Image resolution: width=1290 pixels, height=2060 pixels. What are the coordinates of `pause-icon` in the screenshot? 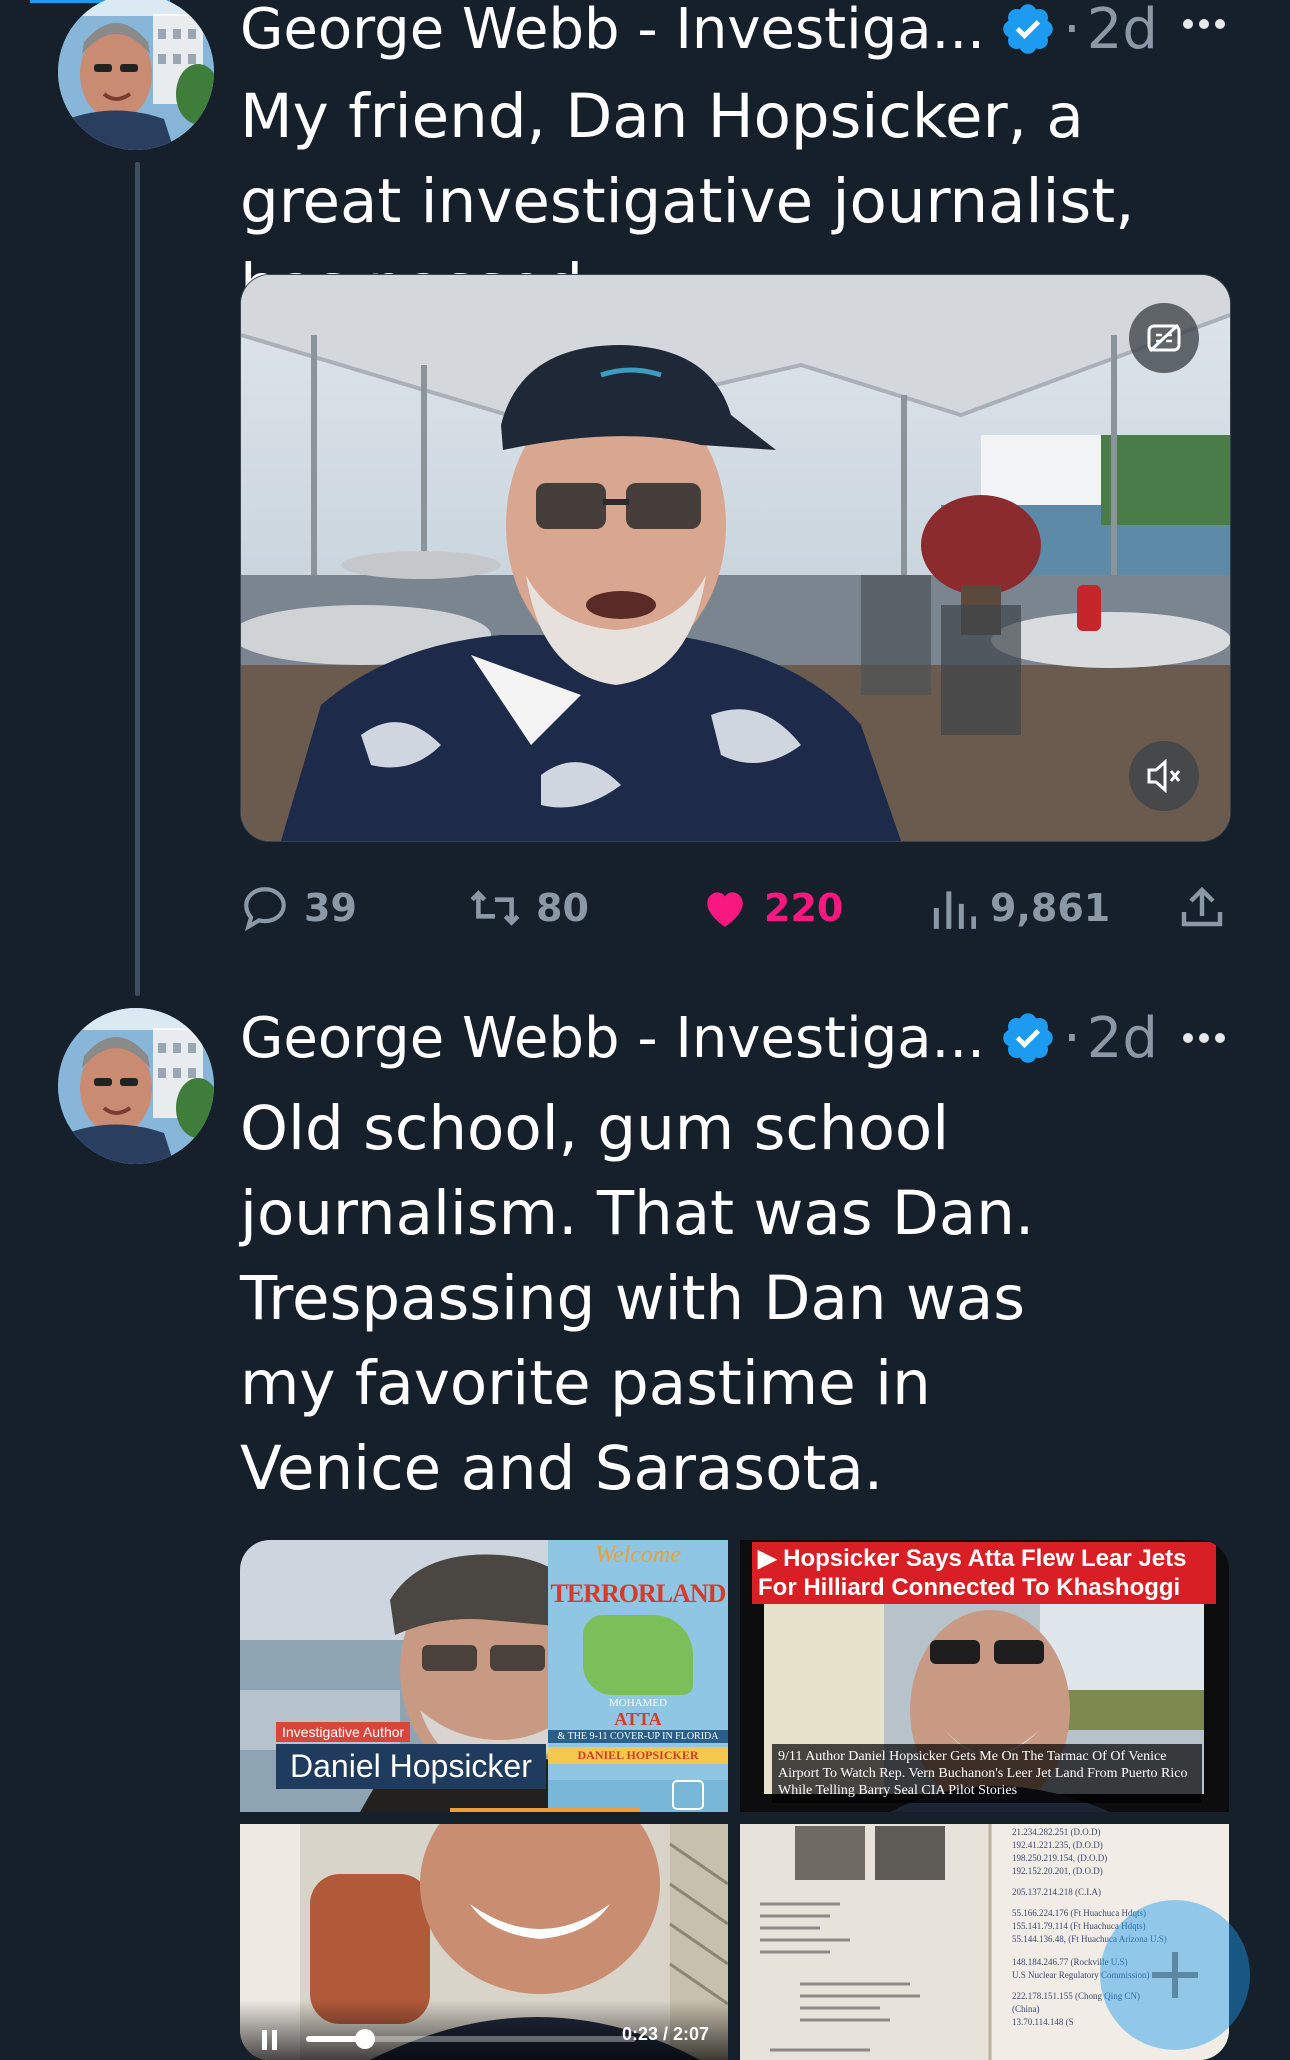 It's located at (270, 2040).